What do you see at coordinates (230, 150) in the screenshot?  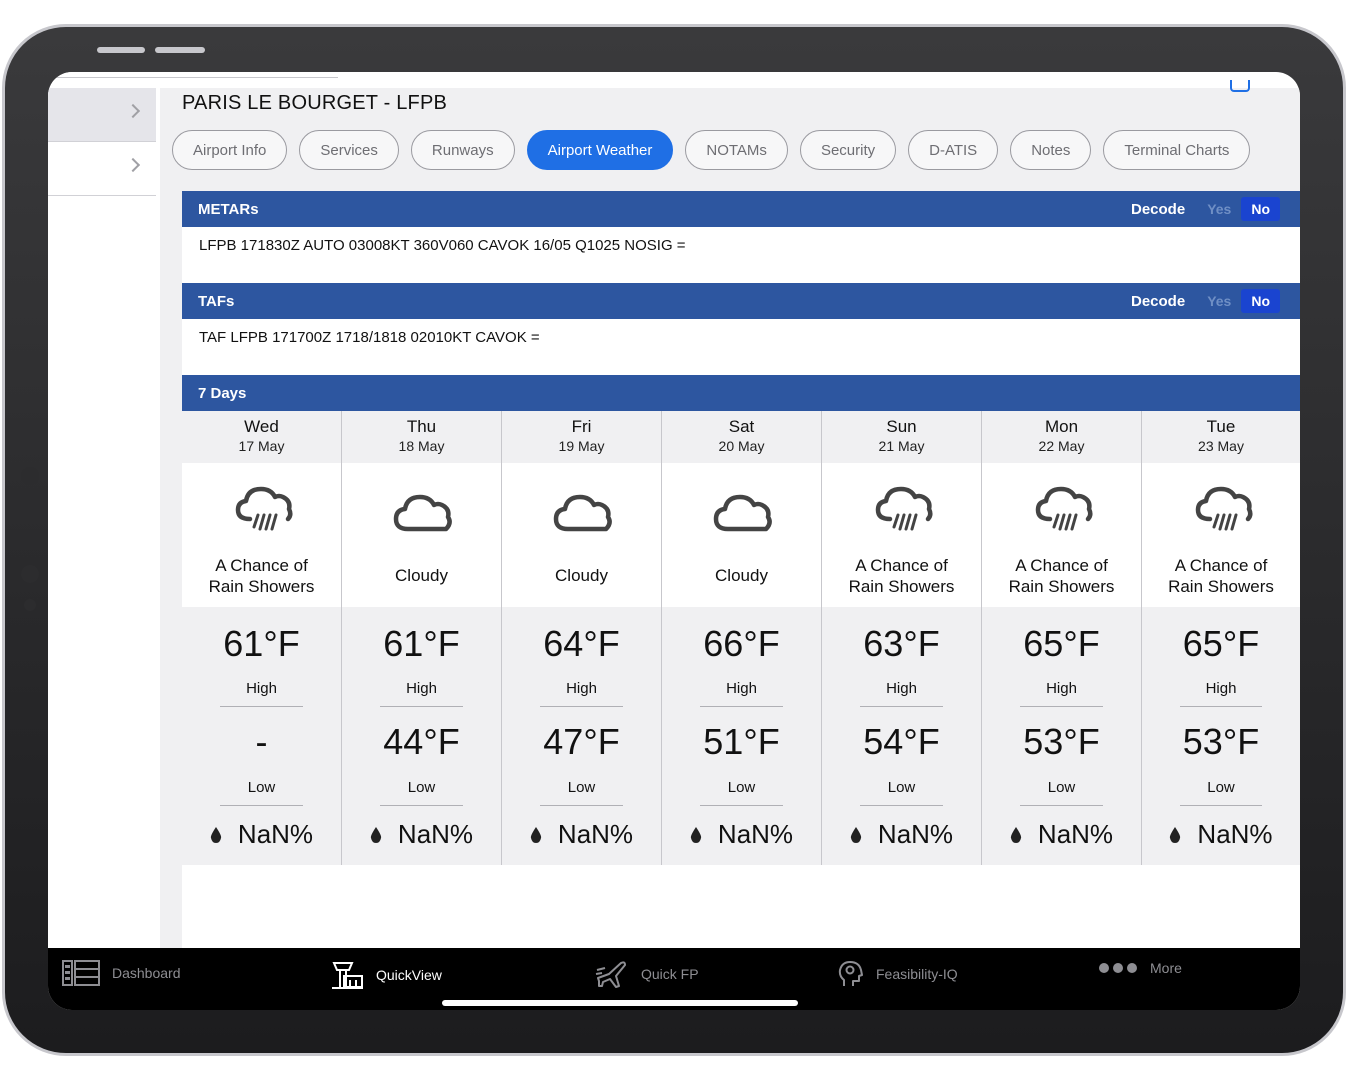 I see `tab-airport-info: Airport Info` at bounding box center [230, 150].